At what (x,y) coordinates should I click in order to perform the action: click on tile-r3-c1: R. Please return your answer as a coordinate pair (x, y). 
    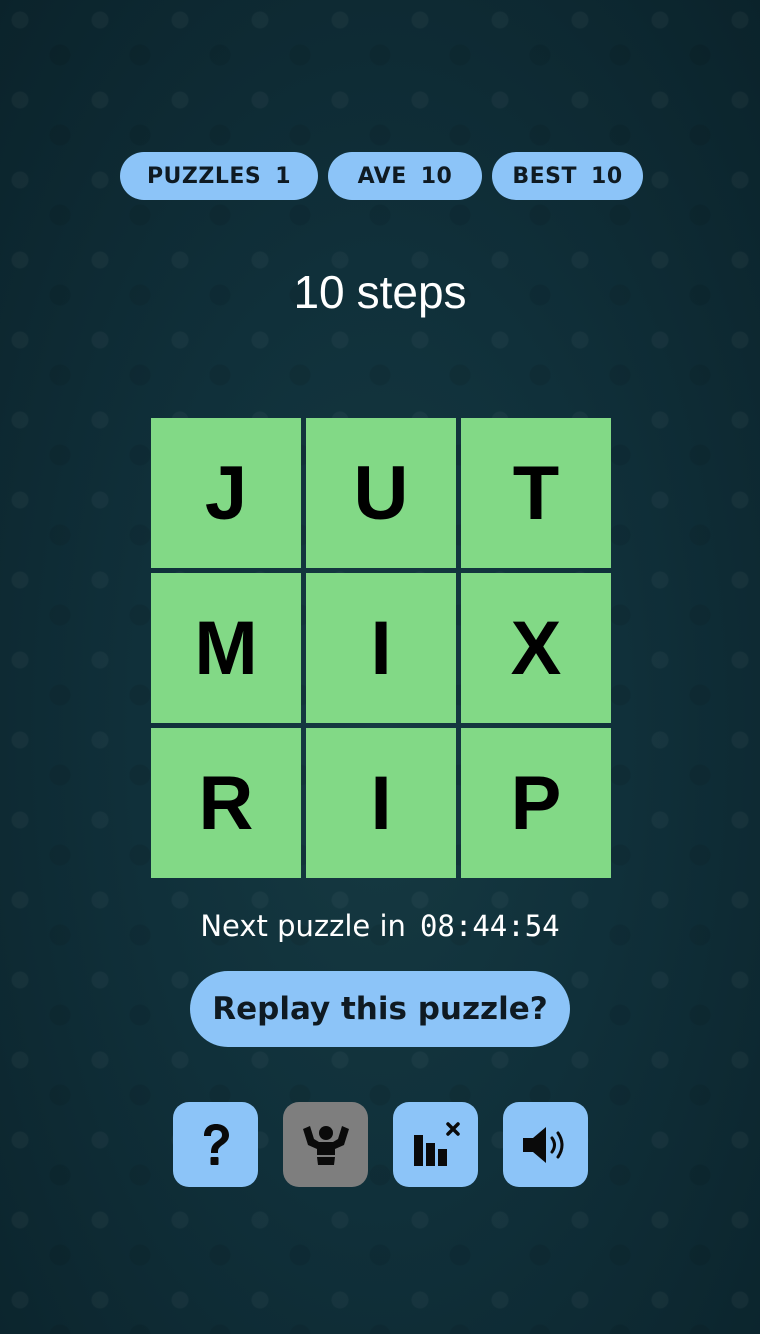
    Looking at the image, I should click on (226, 803).